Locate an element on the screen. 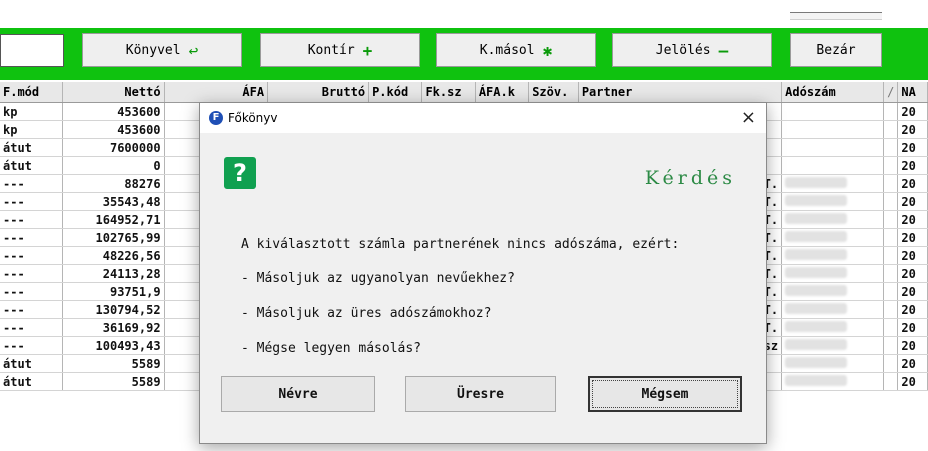  kmasol-button: K.másol ✱ is located at coordinates (516, 50).